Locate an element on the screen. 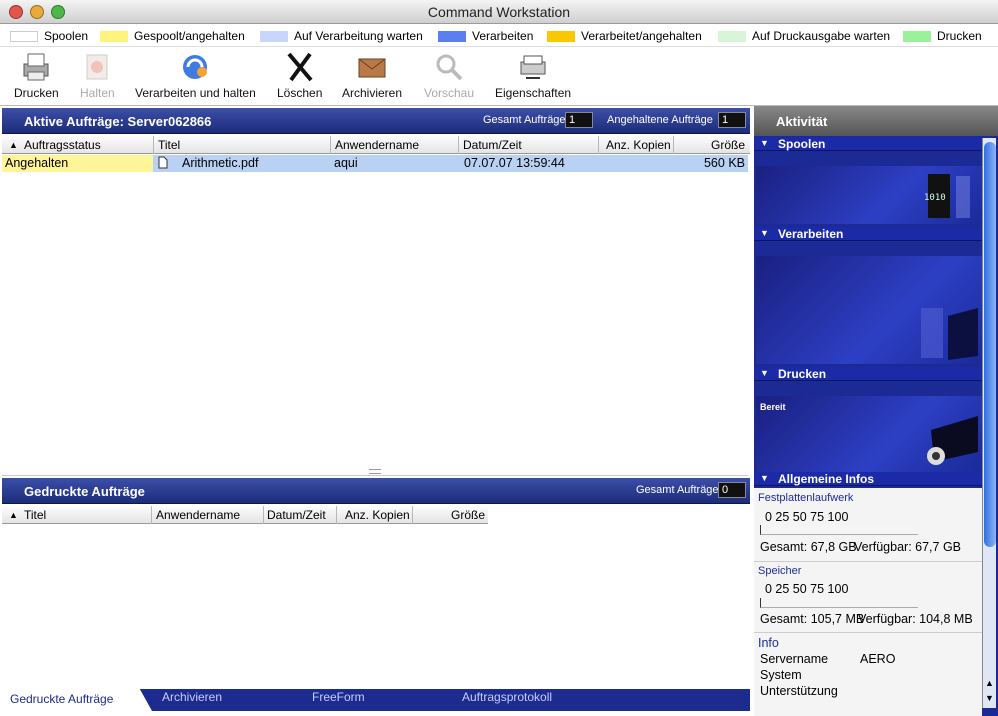 Image resolution: width=998 pixels, height=716 pixels. gear-icon is located at coordinates (952, 440).